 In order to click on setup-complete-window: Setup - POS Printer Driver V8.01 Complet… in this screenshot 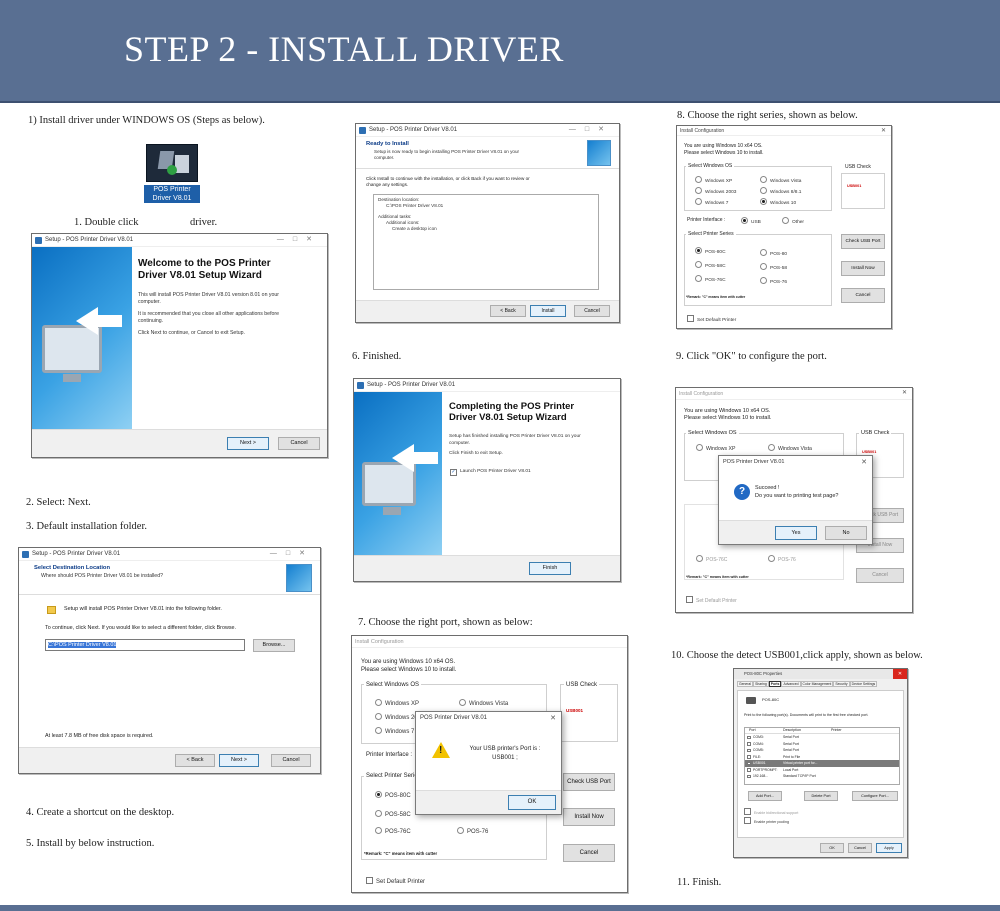, I will do `click(487, 480)`.